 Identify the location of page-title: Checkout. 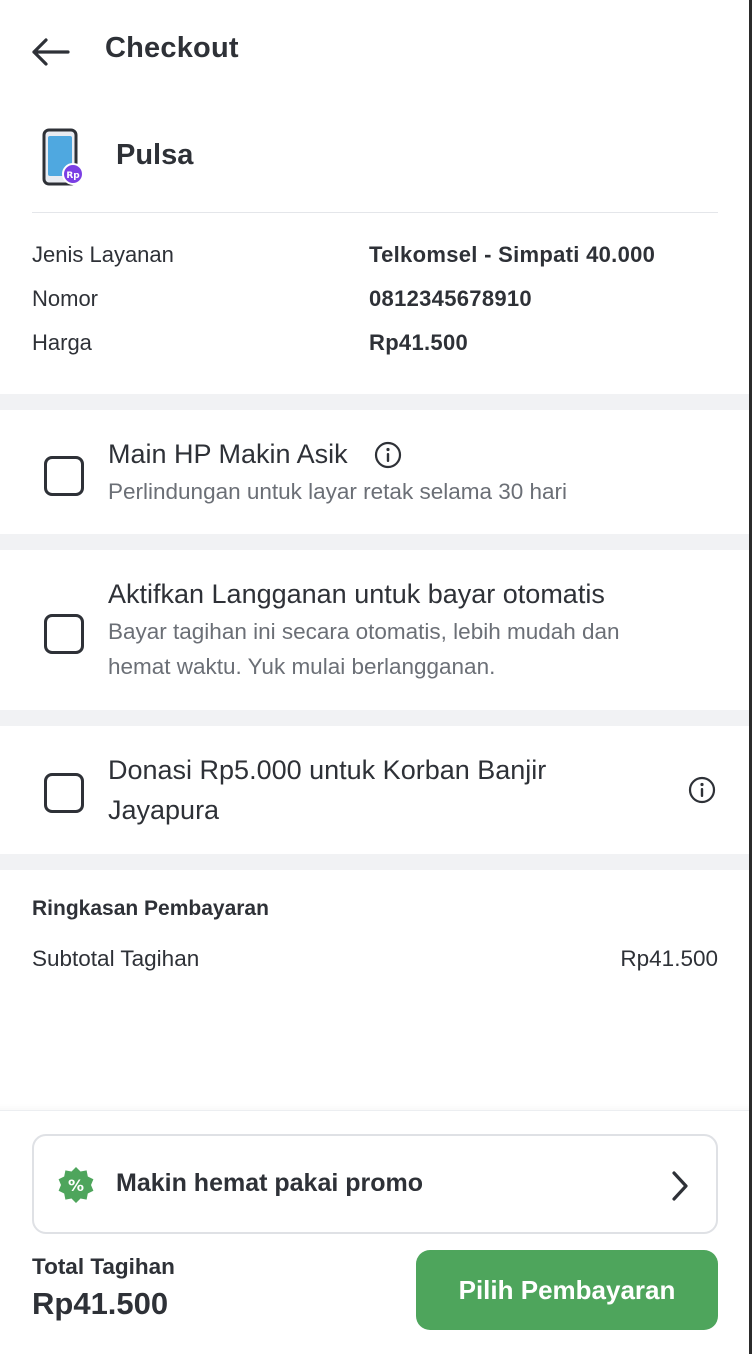
(172, 48).